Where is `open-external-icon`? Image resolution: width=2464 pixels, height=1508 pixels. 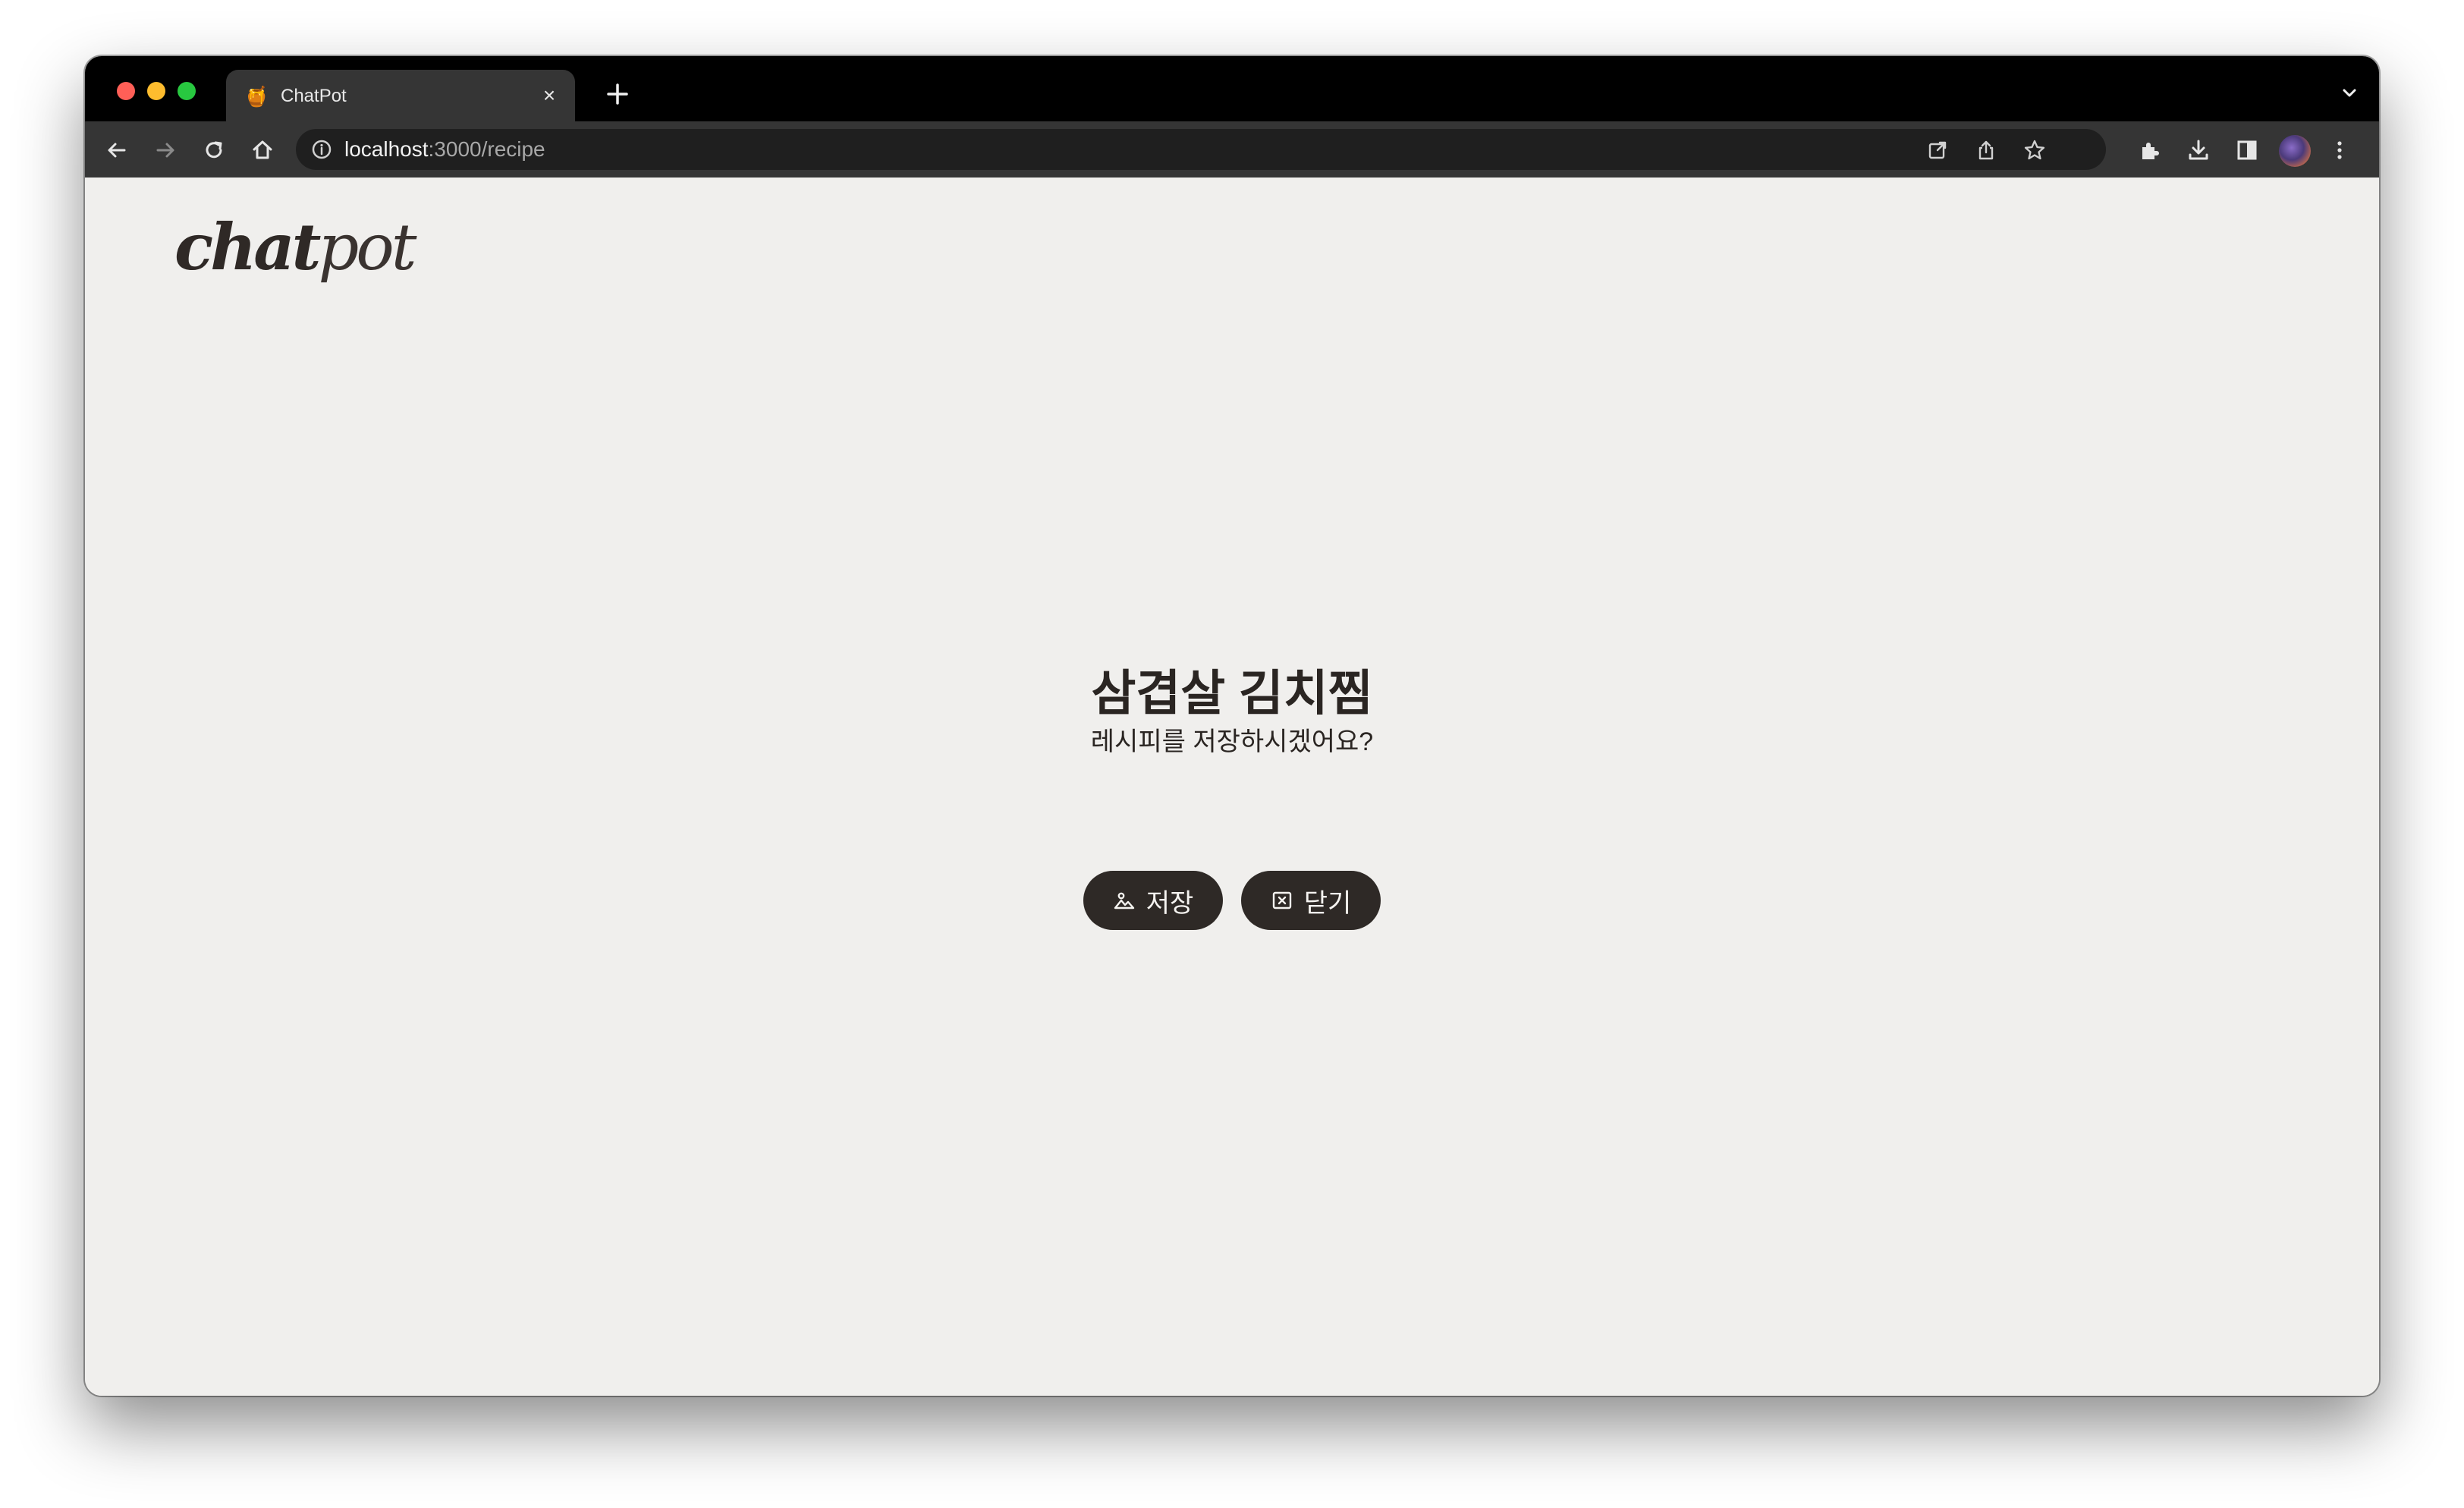 open-external-icon is located at coordinates (1937, 150).